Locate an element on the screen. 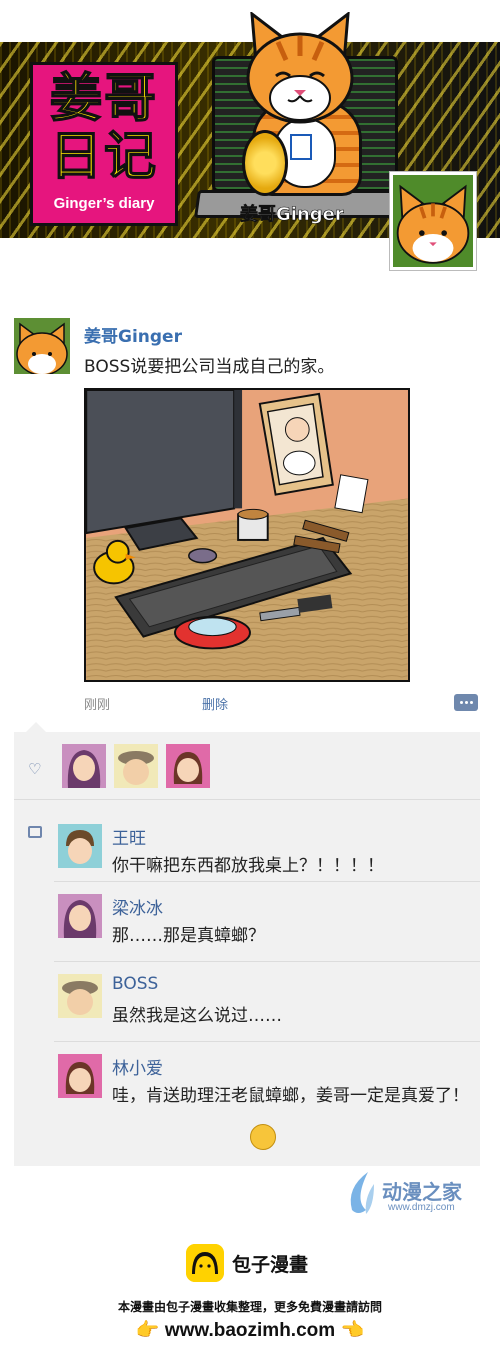 The height and width of the screenshot is (1356, 500). baozi-url-line: 👉 www.baozimh.com 👈 is located at coordinates (250, 1330).